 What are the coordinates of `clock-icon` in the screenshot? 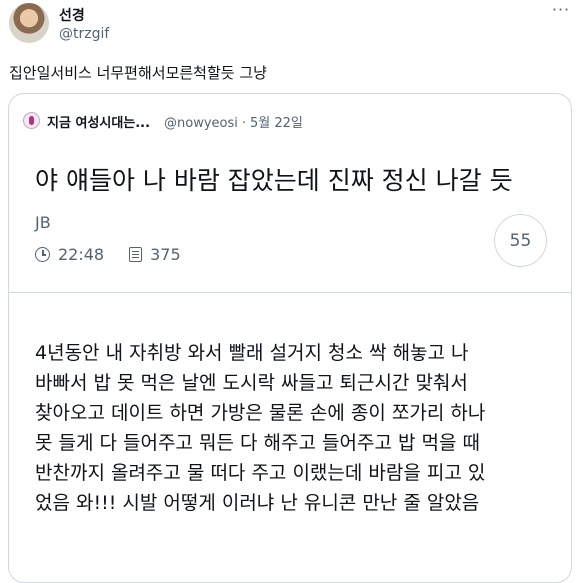 It's located at (42, 254).